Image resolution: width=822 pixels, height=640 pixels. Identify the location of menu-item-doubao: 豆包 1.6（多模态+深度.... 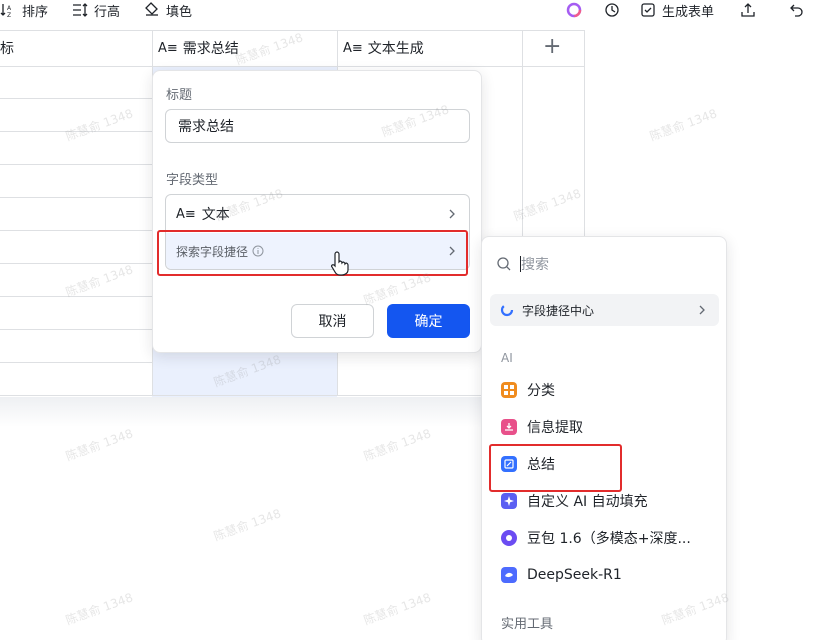
(596, 538).